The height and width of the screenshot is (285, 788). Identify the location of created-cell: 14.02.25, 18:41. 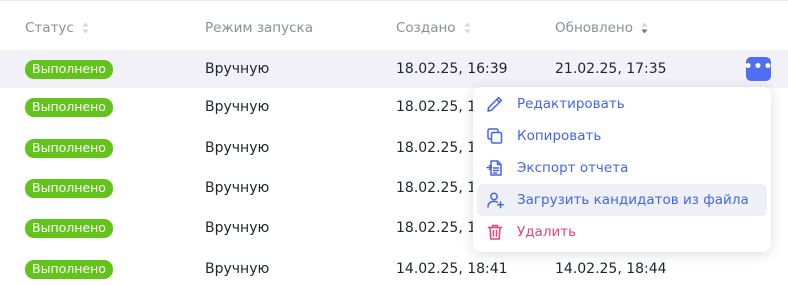
(452, 269).